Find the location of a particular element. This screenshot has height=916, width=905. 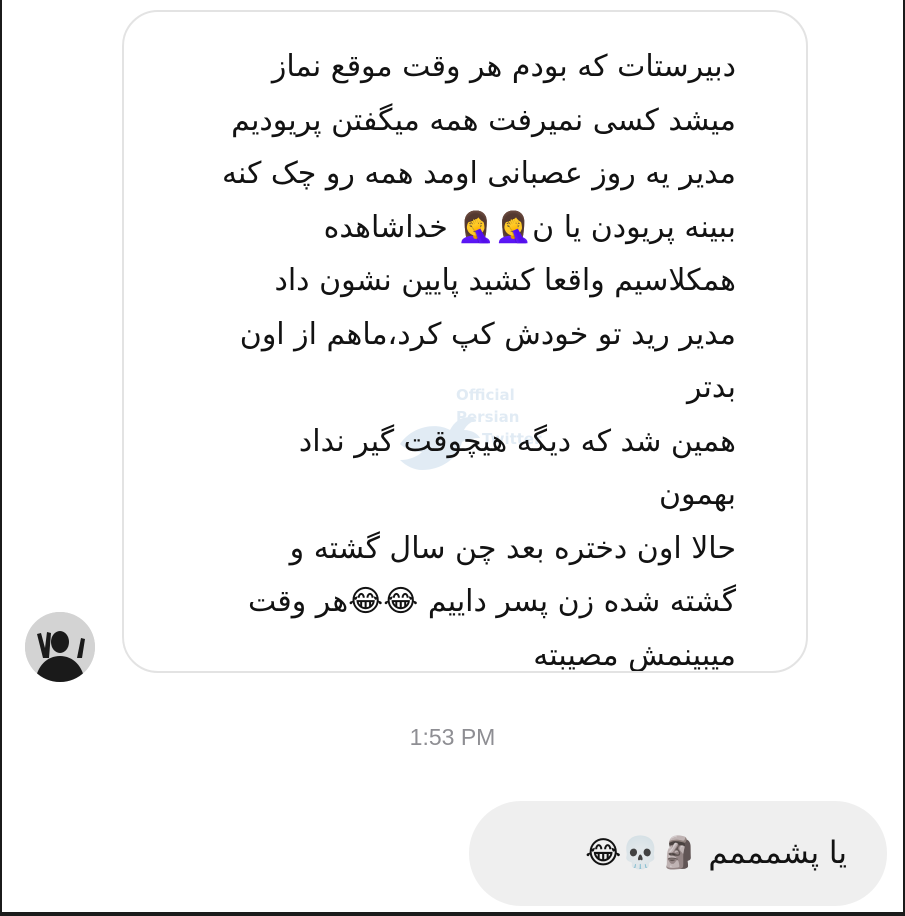

message-line: گشته شده زن پسر داییم 😂😂هر وقت is located at coordinates (436, 602).